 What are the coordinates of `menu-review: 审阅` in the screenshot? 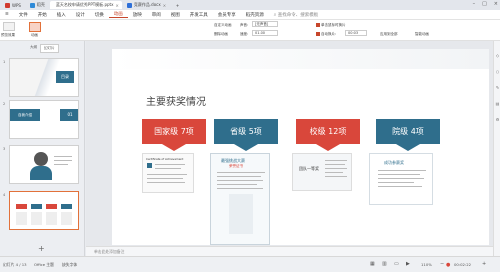 It's located at (156, 15).